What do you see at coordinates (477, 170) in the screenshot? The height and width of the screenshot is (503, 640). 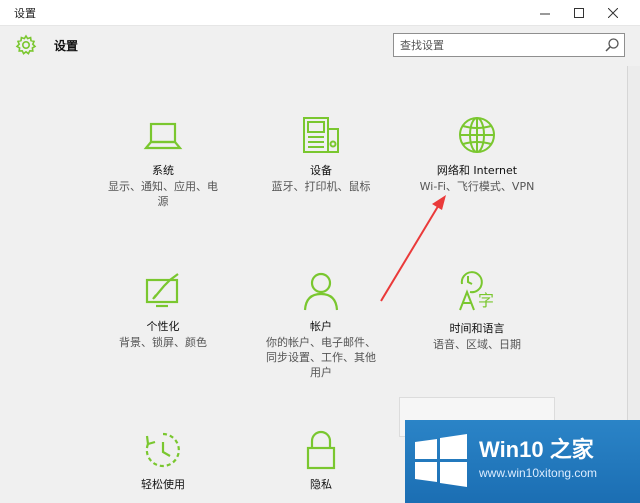 I see `tile-label: 网络和 Internet` at bounding box center [477, 170].